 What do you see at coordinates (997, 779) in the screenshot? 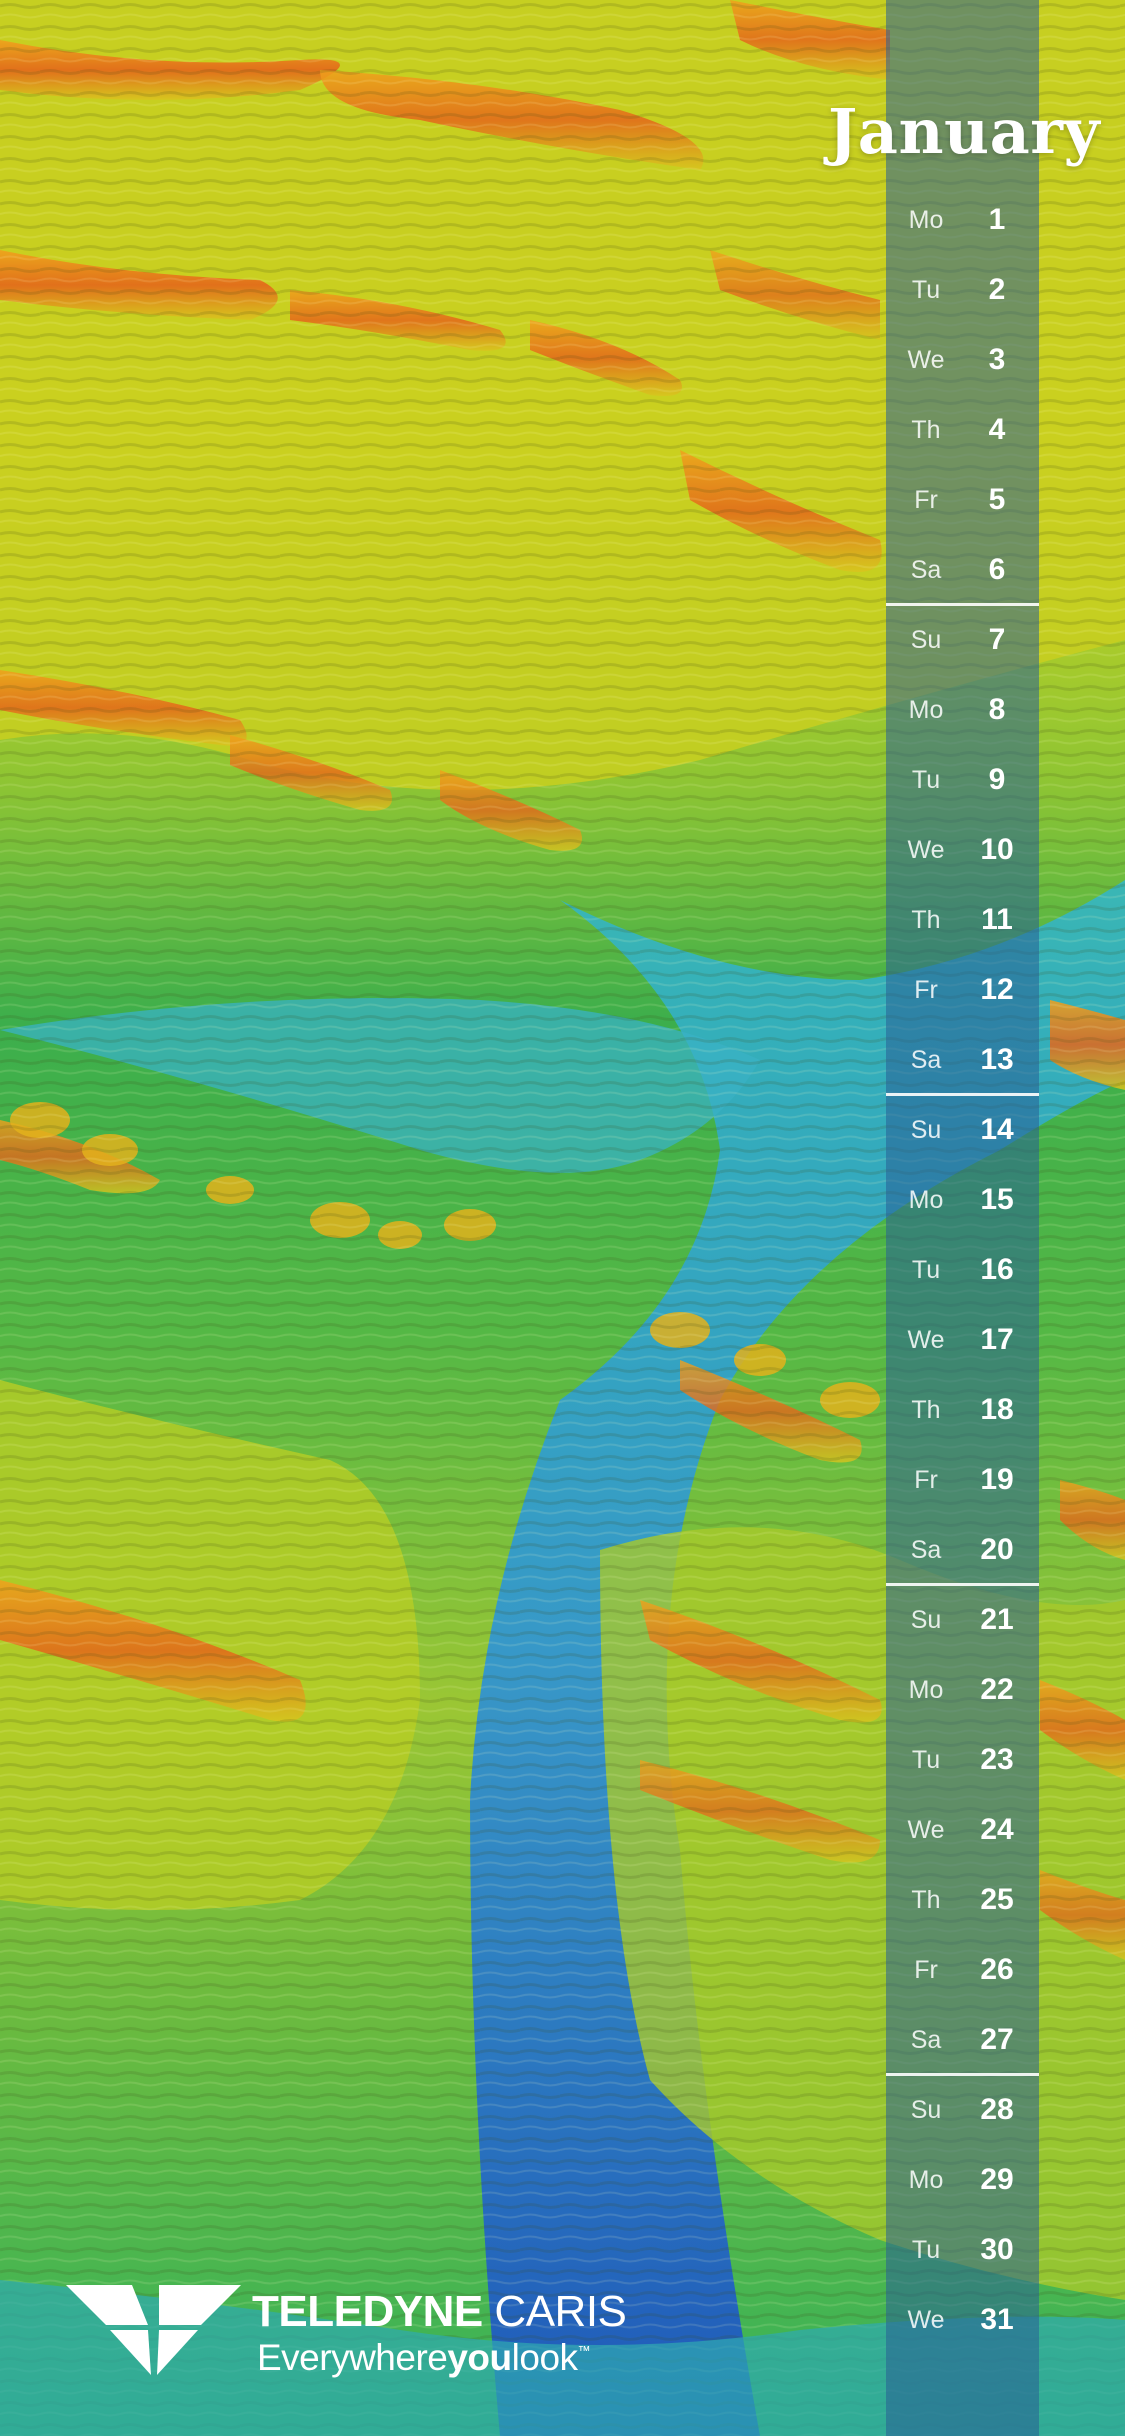
I see `day-number: 9` at bounding box center [997, 779].